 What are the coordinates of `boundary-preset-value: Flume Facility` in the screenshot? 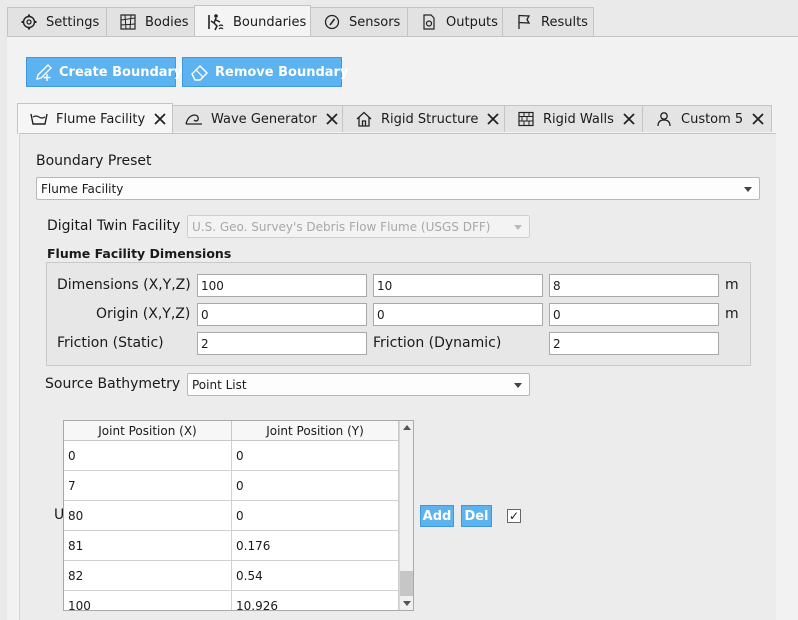 It's located at (82, 188).